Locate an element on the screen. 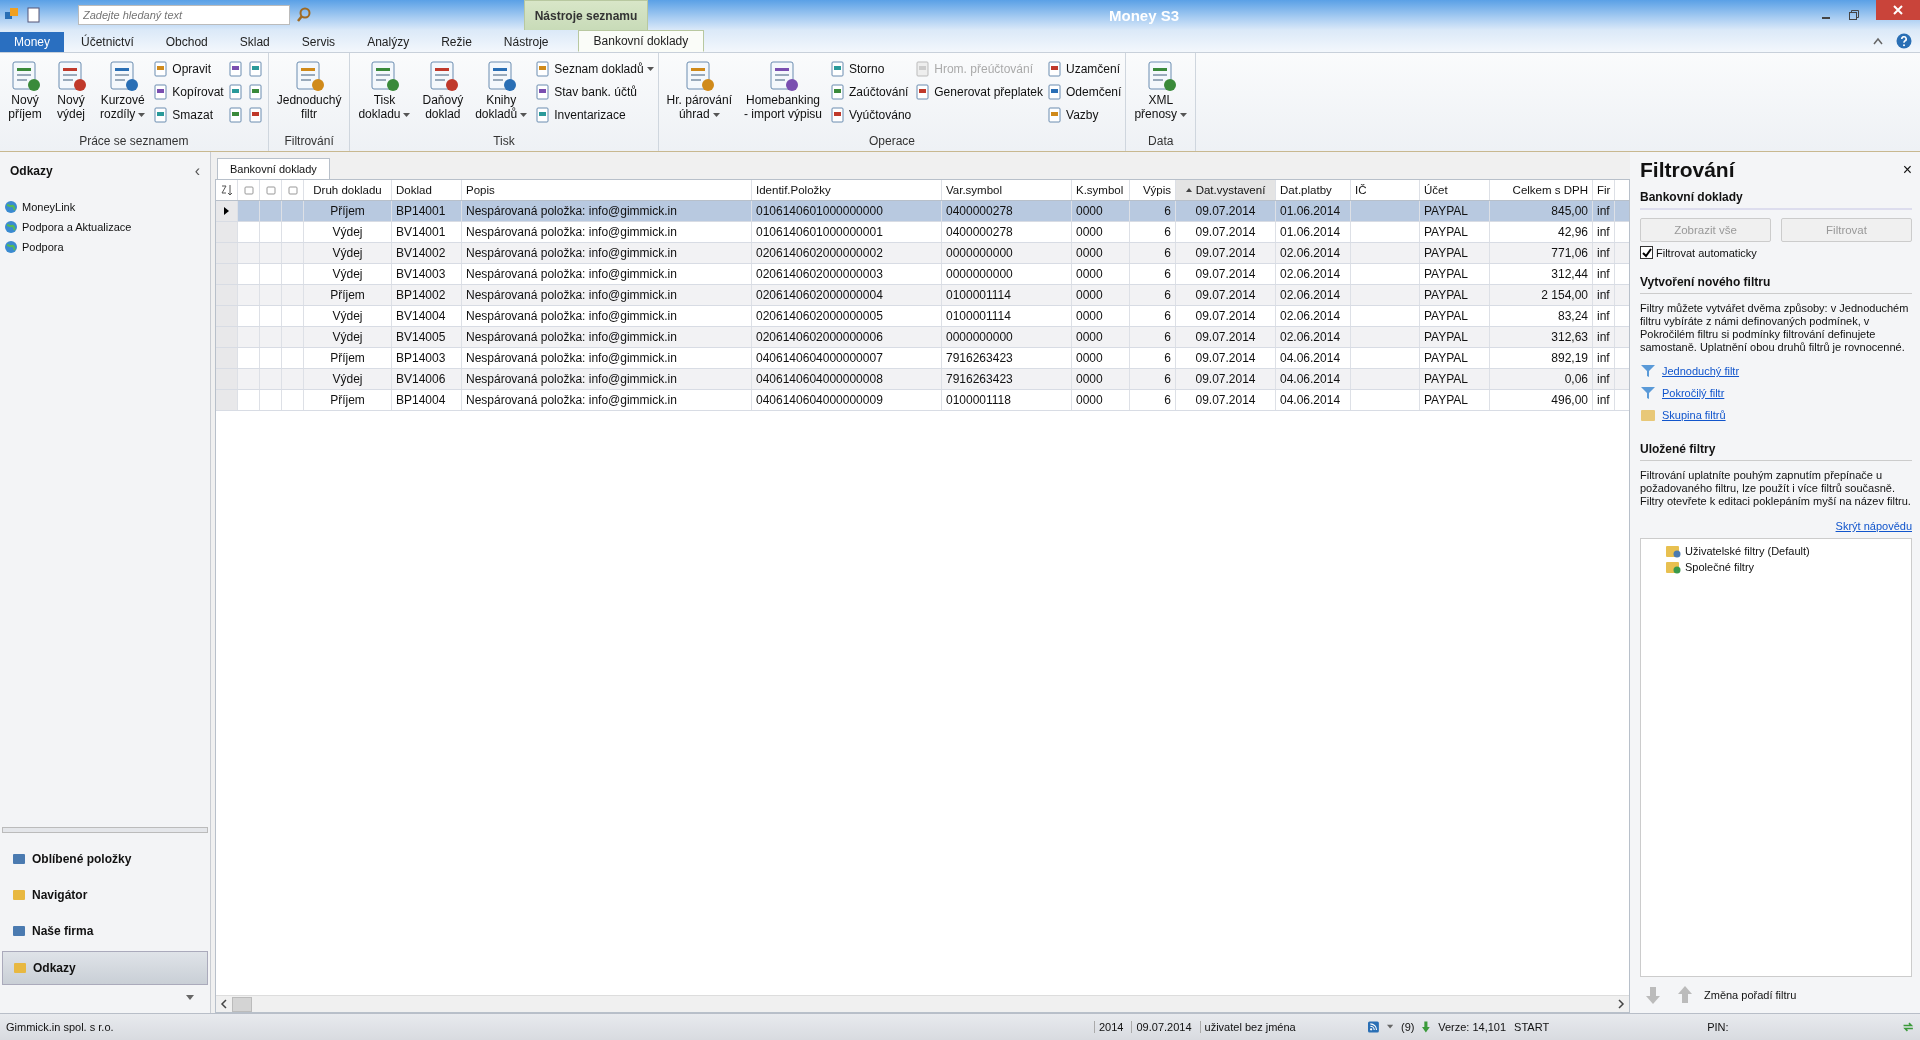 This screenshot has height=1040, width=1920. ribbon-tab: Sklad is located at coordinates (254, 42).